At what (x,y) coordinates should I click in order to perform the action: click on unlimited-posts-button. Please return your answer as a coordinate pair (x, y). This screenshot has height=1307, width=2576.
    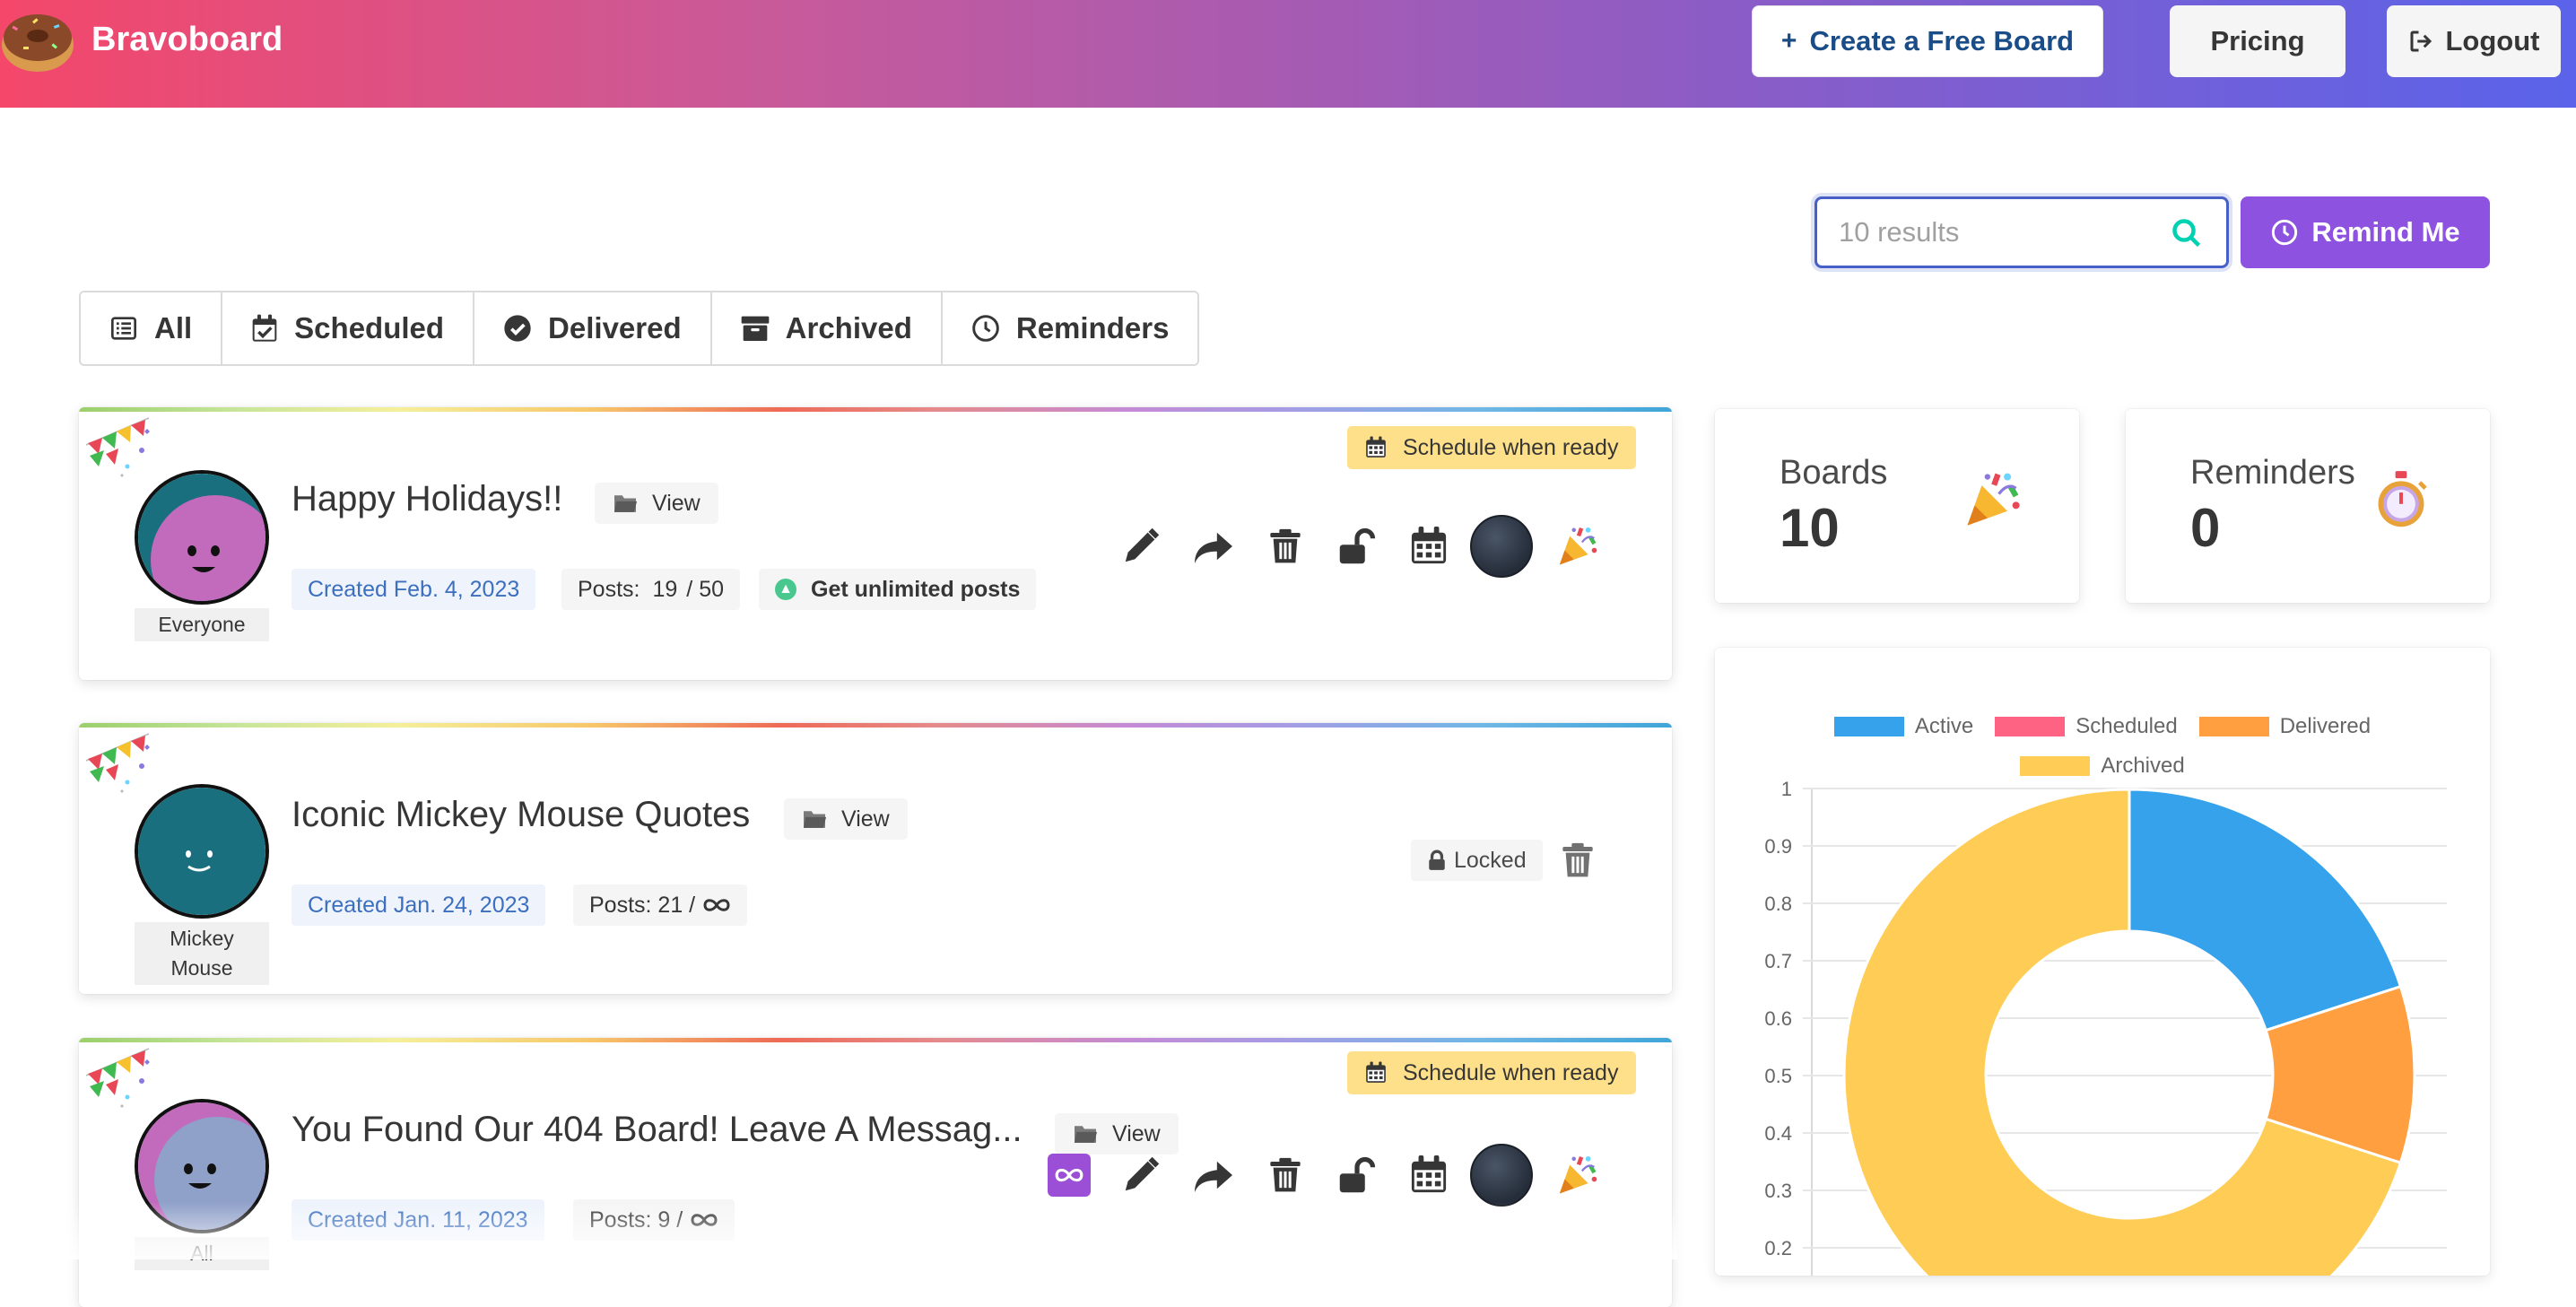
    Looking at the image, I should click on (1069, 1175).